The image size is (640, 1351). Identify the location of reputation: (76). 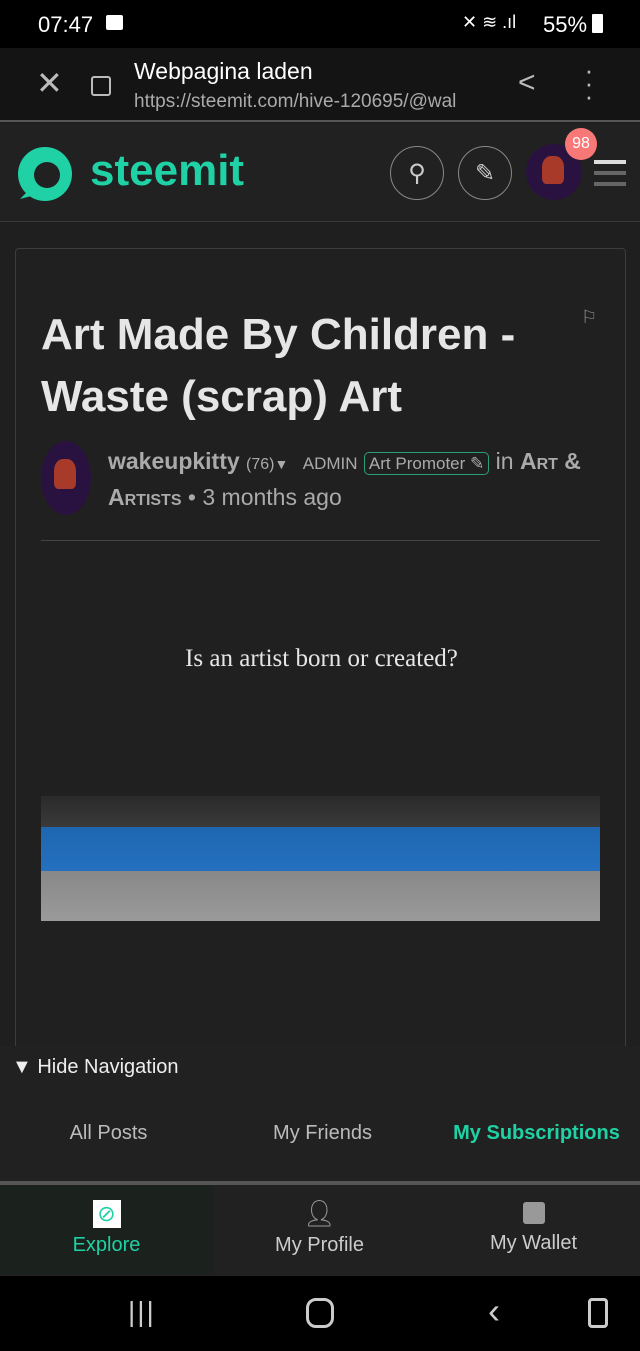
(260, 464).